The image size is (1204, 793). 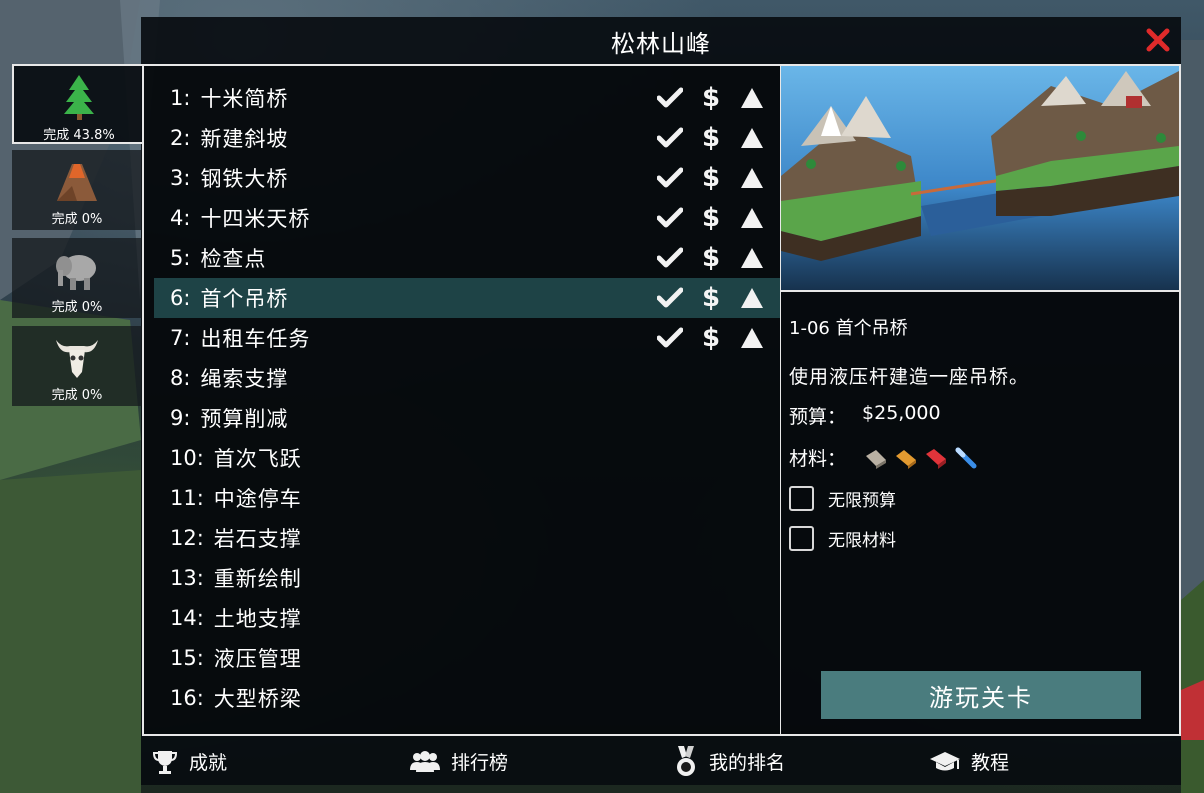 What do you see at coordinates (842, 538) in the screenshot?
I see `unlimited-materials-option: 无限材料` at bounding box center [842, 538].